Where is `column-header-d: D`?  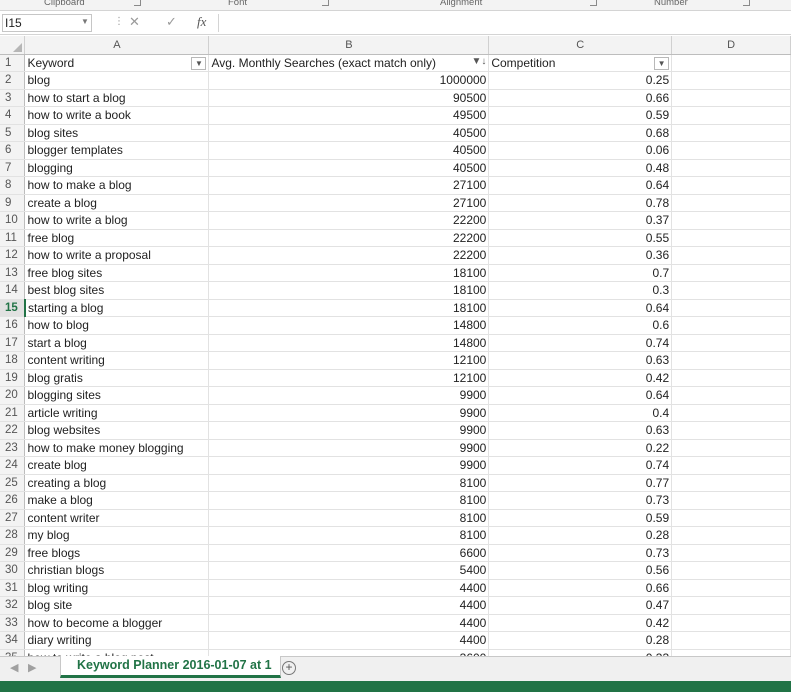
column-header-d: D is located at coordinates (731, 45).